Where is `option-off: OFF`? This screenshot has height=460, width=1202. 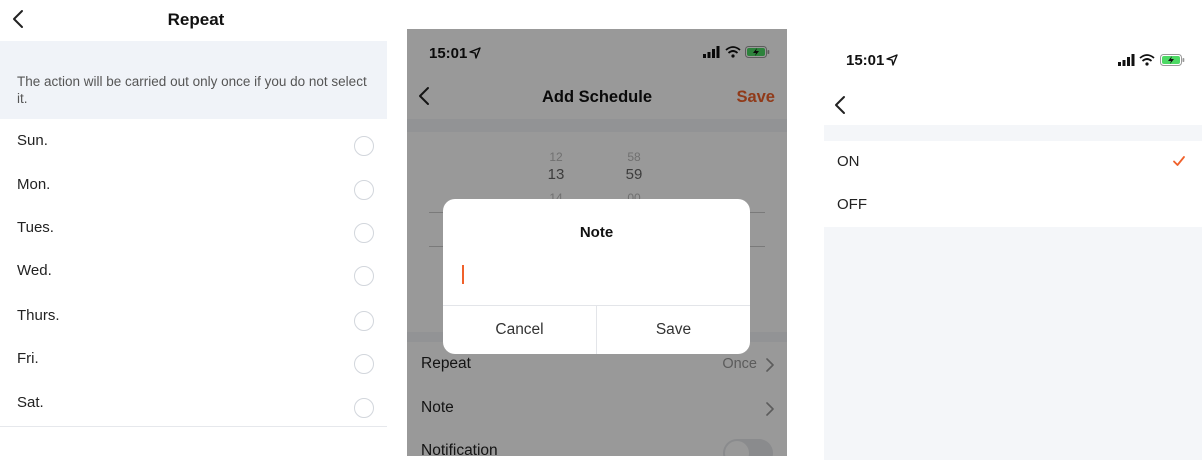
option-off: OFF is located at coordinates (1013, 205).